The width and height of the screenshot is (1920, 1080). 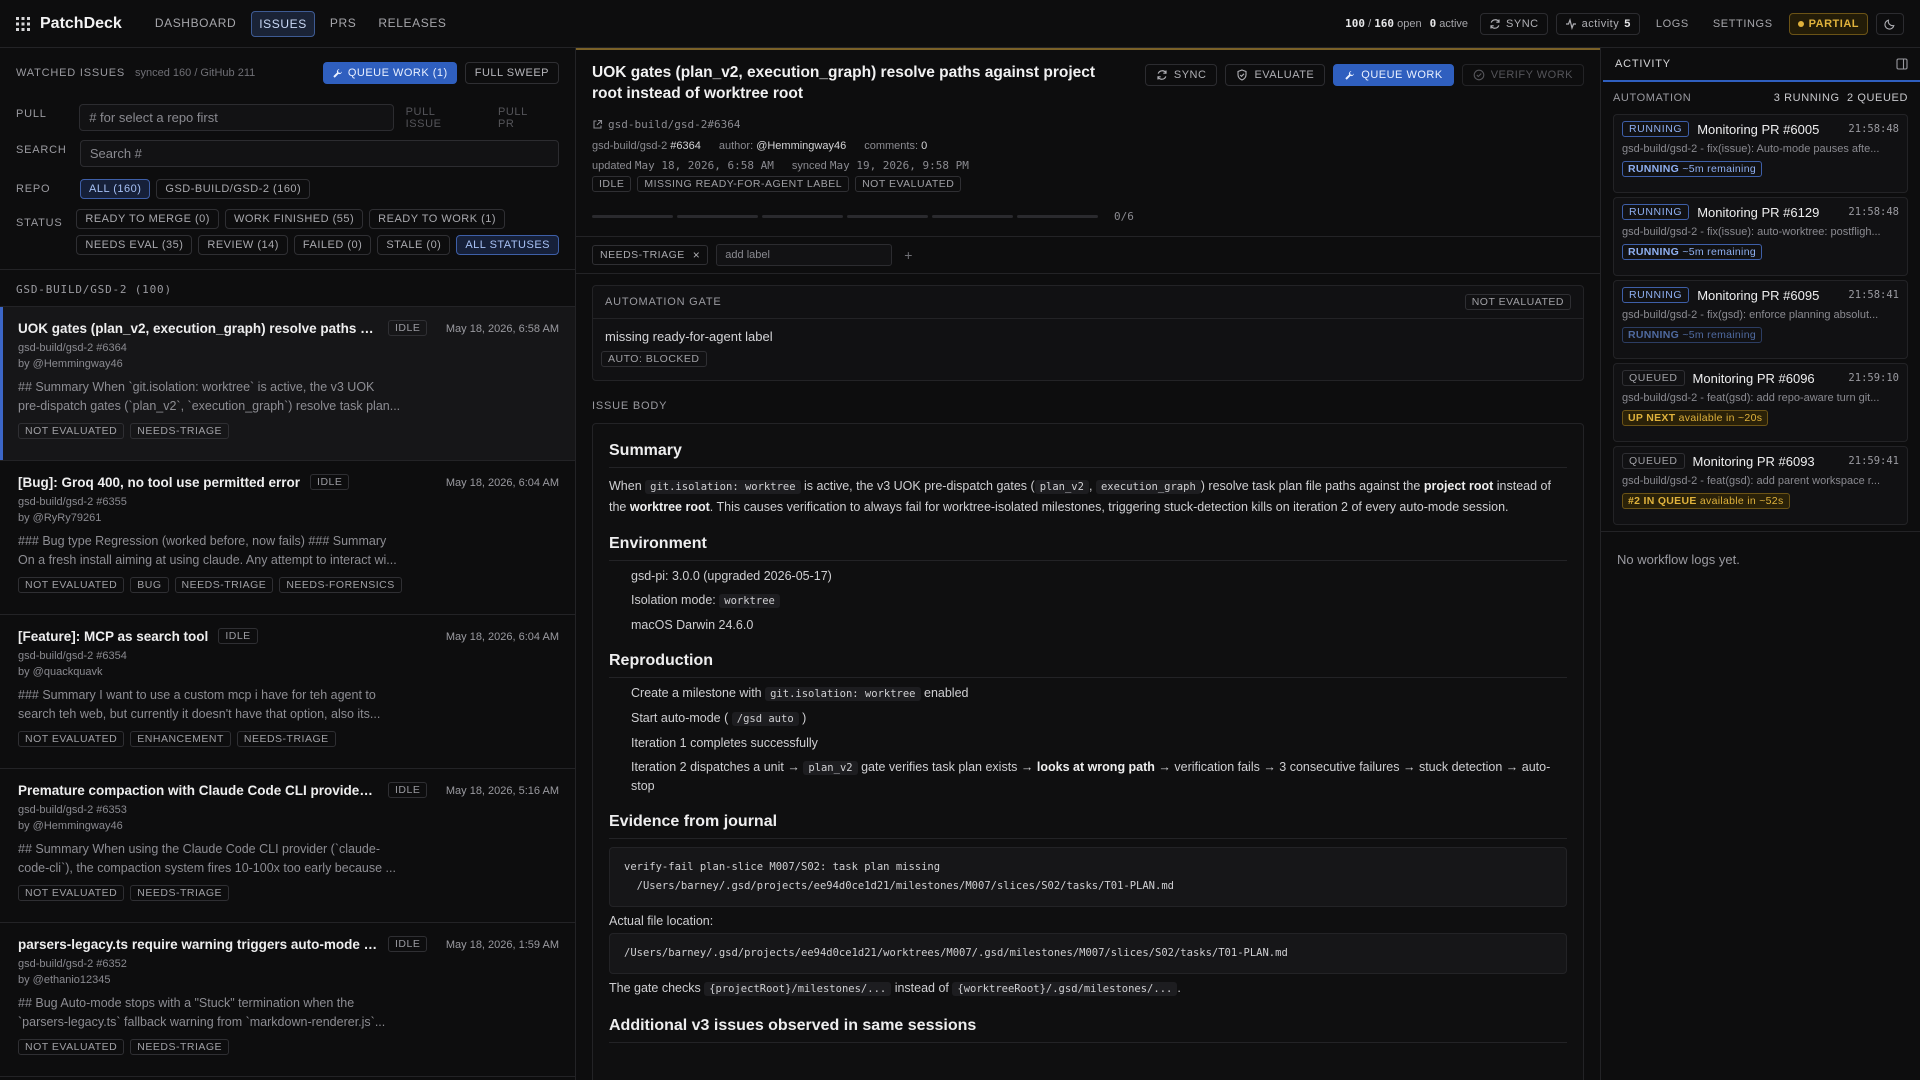 What do you see at coordinates (1653, 461) in the screenshot?
I see `card-state-badge: QUEUED` at bounding box center [1653, 461].